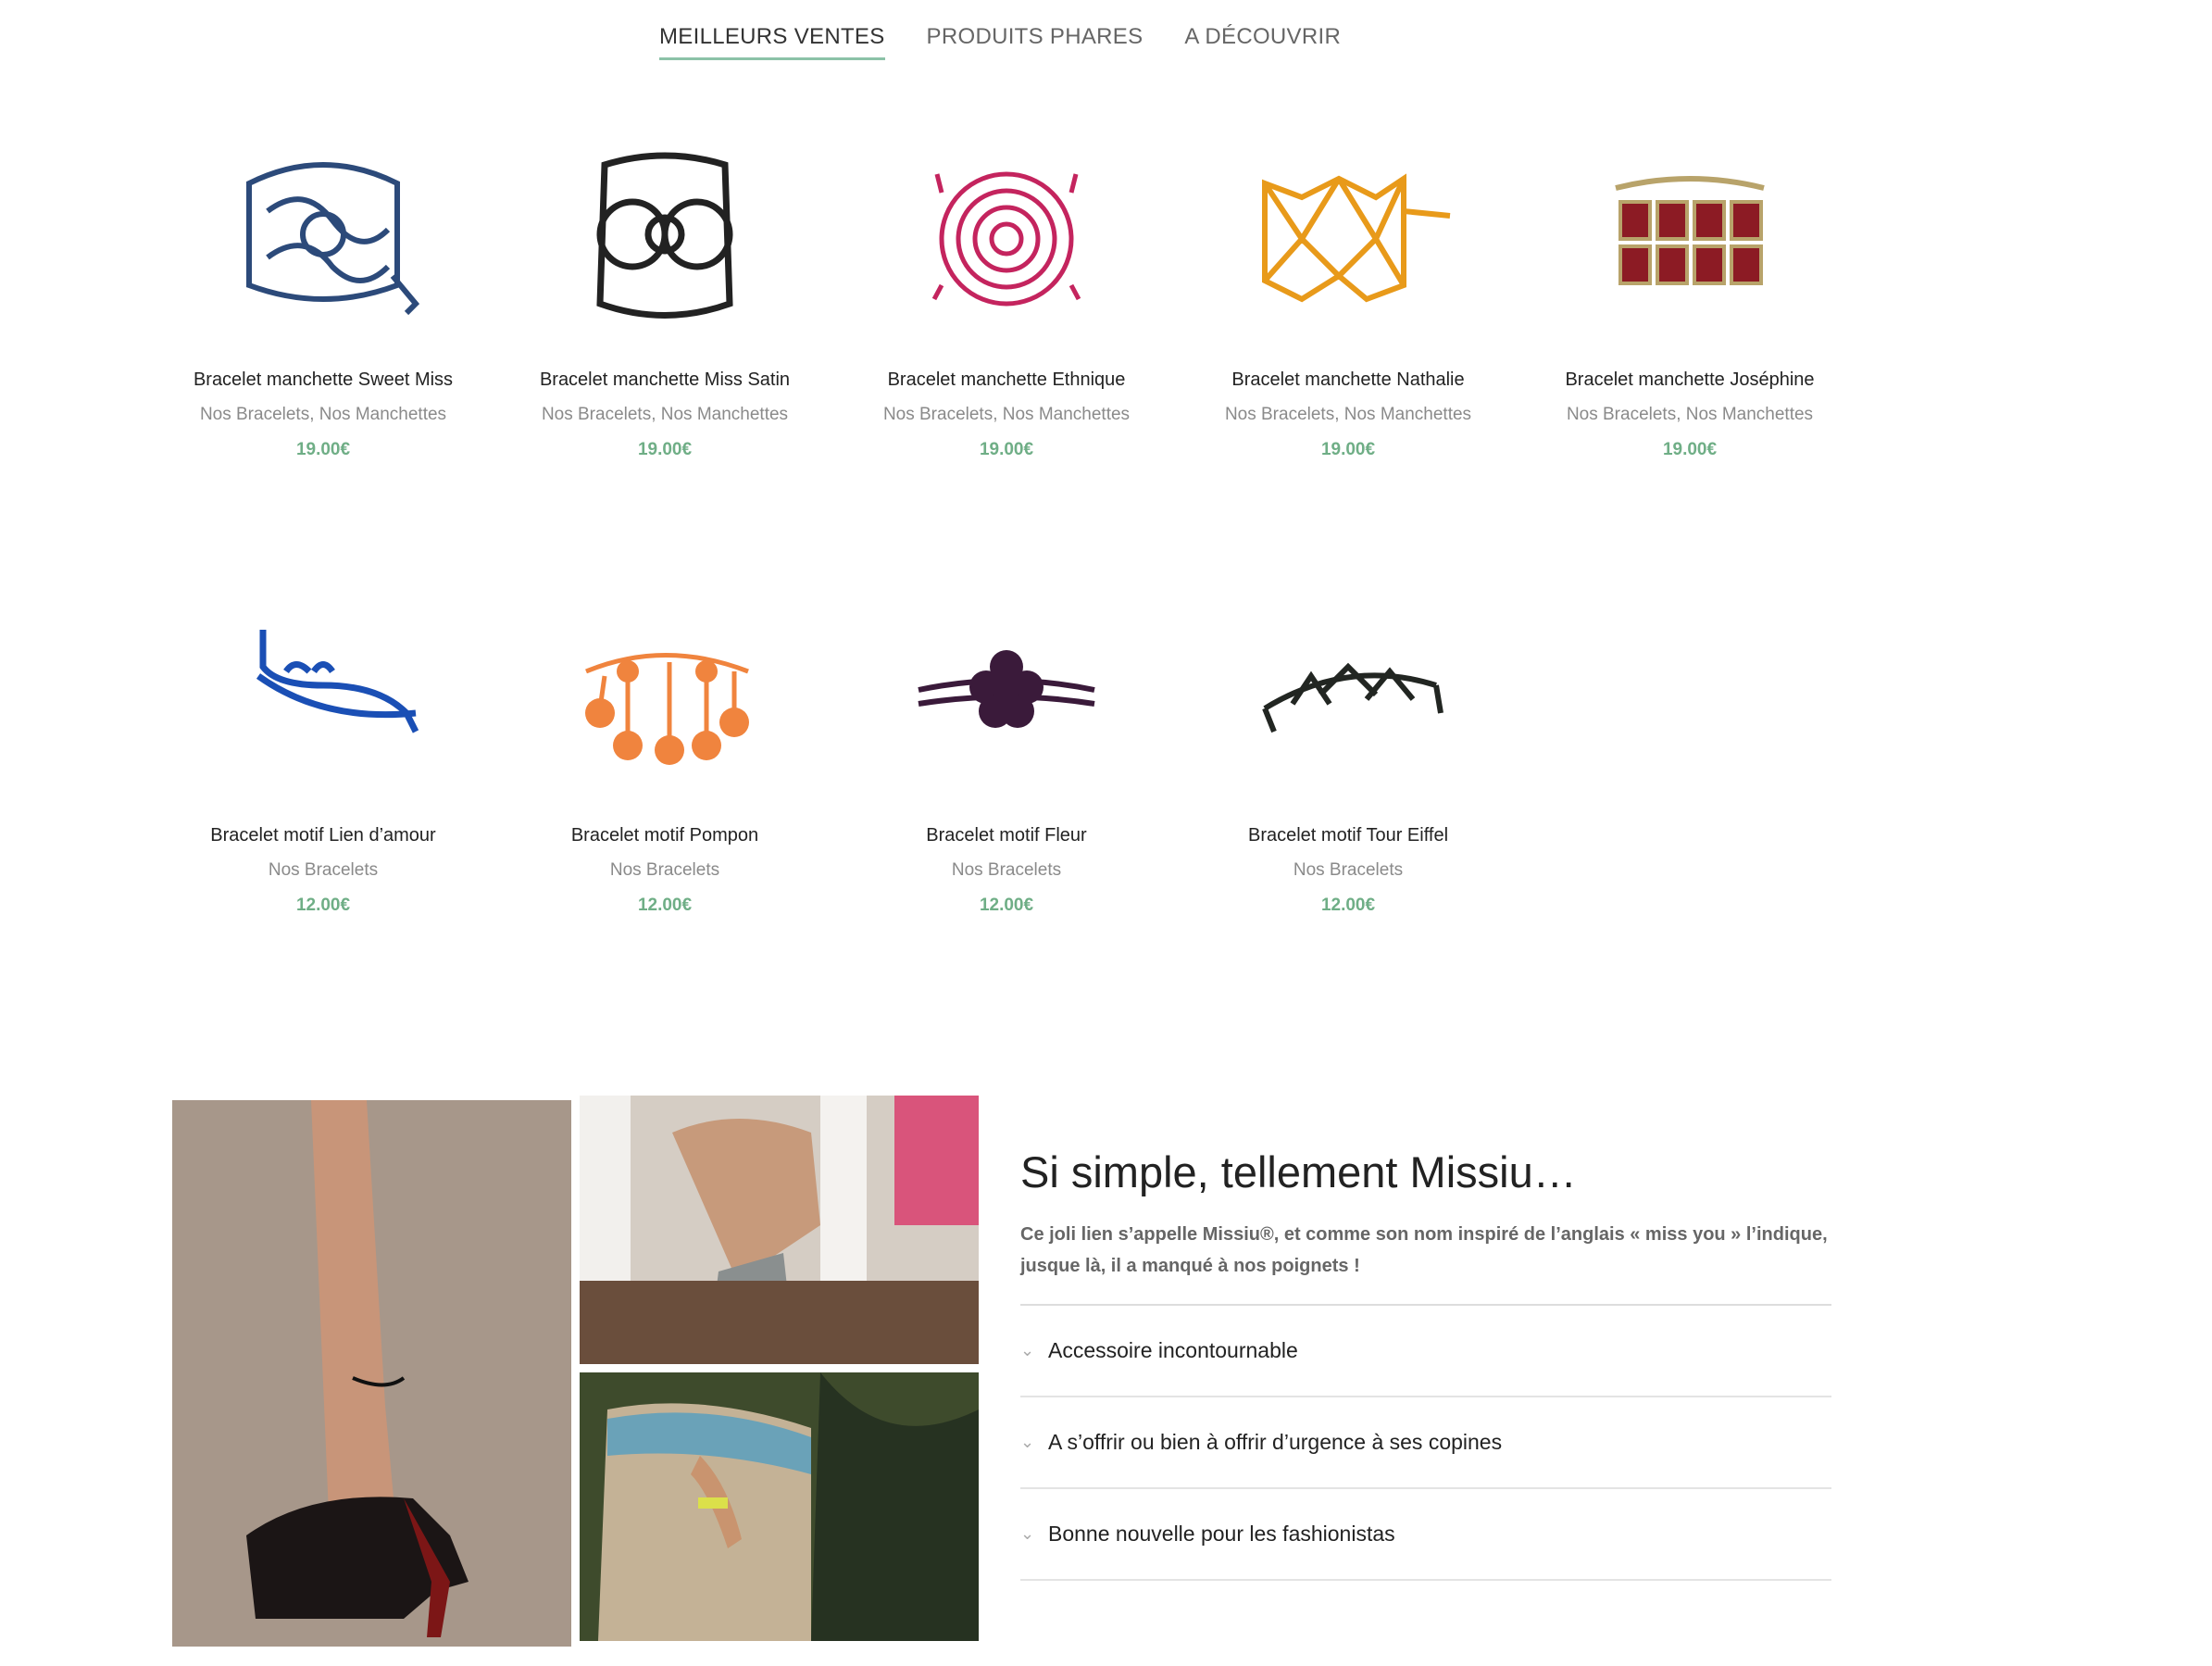 The image size is (2212, 1666). Describe the element at coordinates (1425, 1535) in the screenshot. I see `accordion-item-fashionistas: ⌄ Bonne nouvelle pour les fashionistas` at that location.